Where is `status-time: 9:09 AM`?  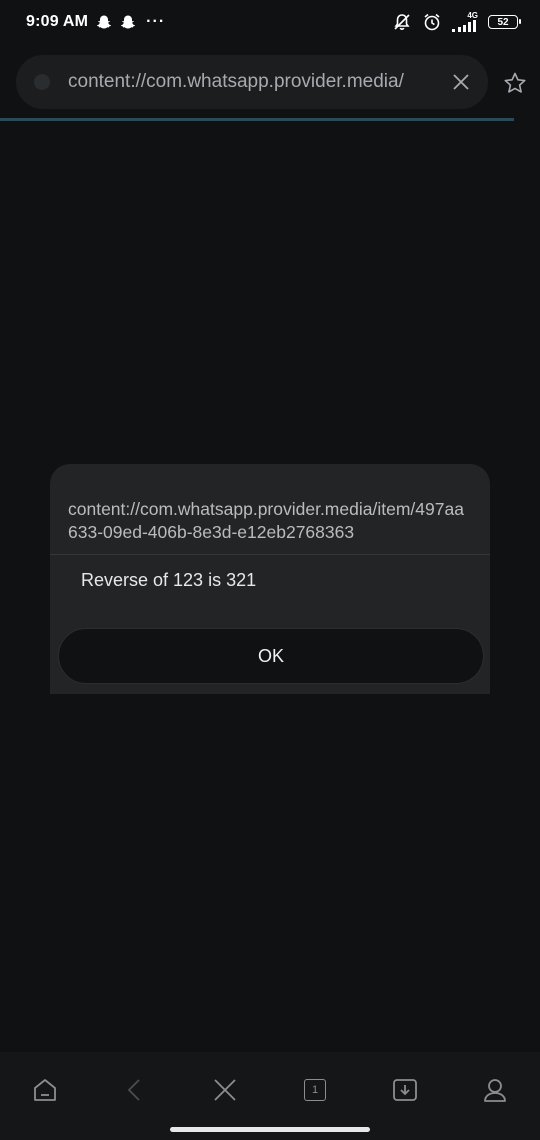 status-time: 9:09 AM is located at coordinates (57, 21).